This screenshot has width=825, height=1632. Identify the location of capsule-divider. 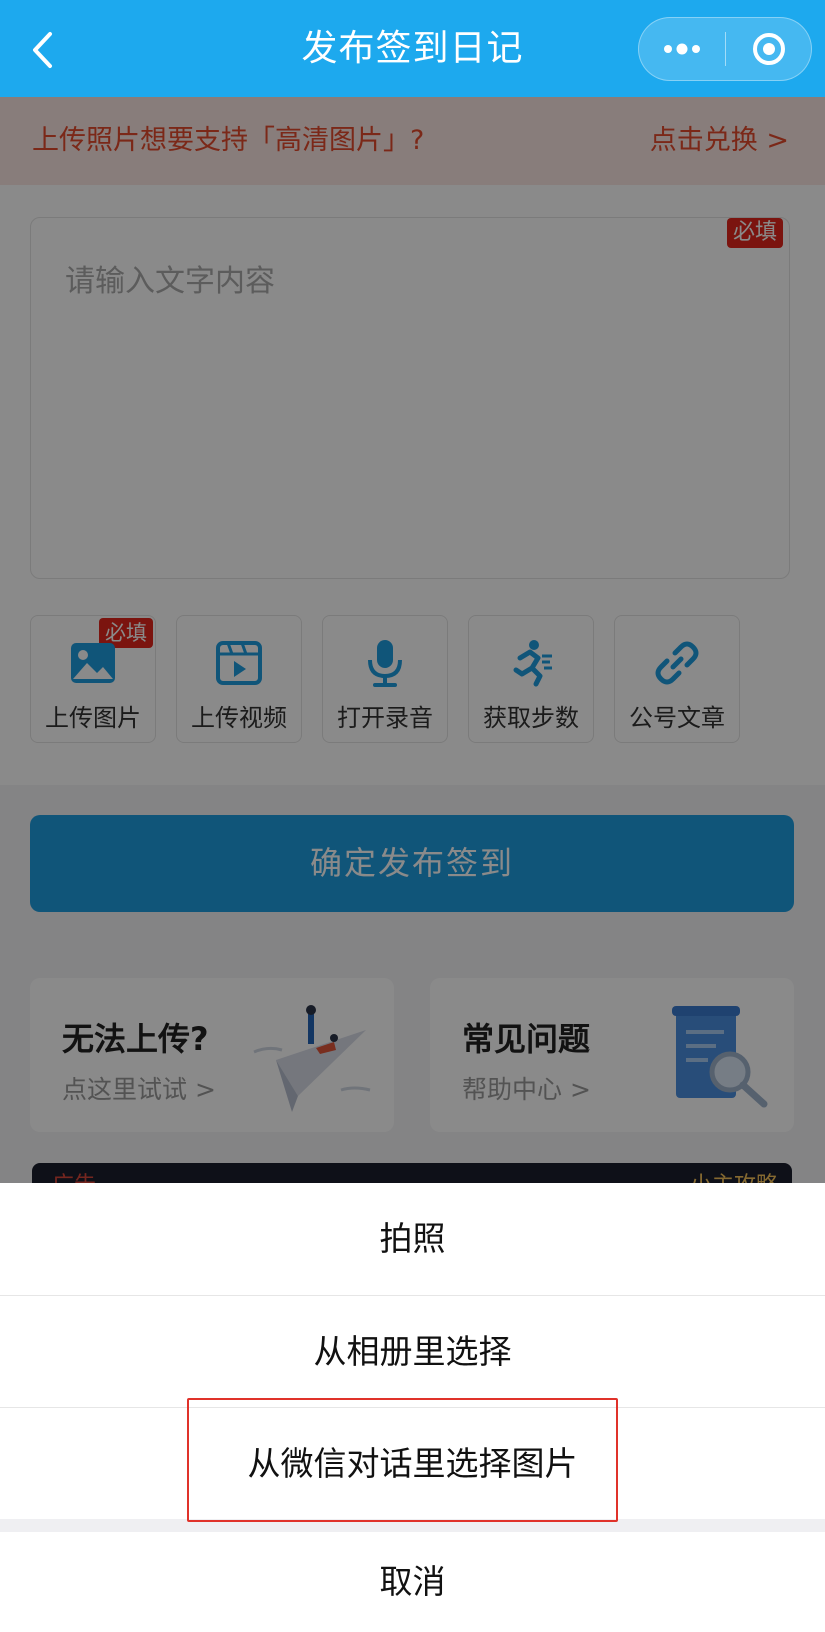
(725, 49).